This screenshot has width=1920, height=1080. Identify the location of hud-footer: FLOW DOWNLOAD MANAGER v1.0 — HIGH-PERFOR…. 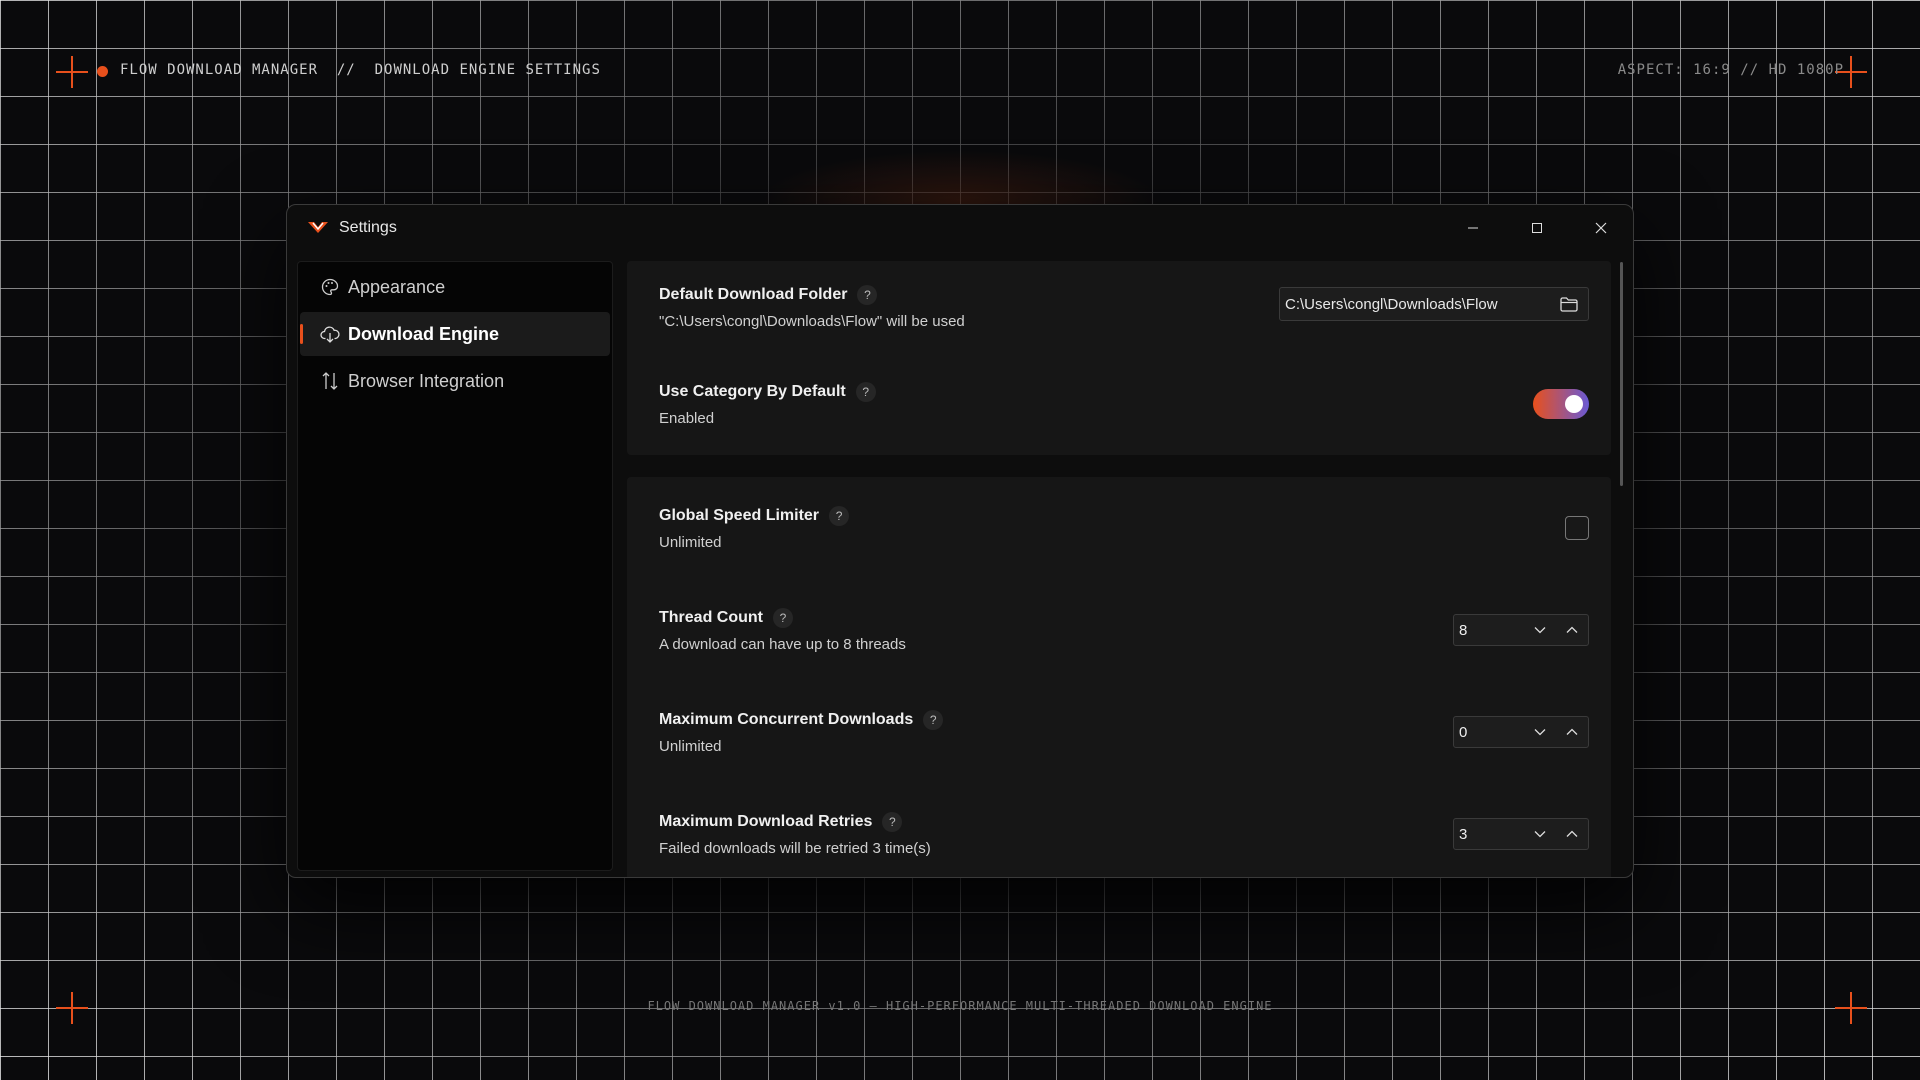
(960, 1006).